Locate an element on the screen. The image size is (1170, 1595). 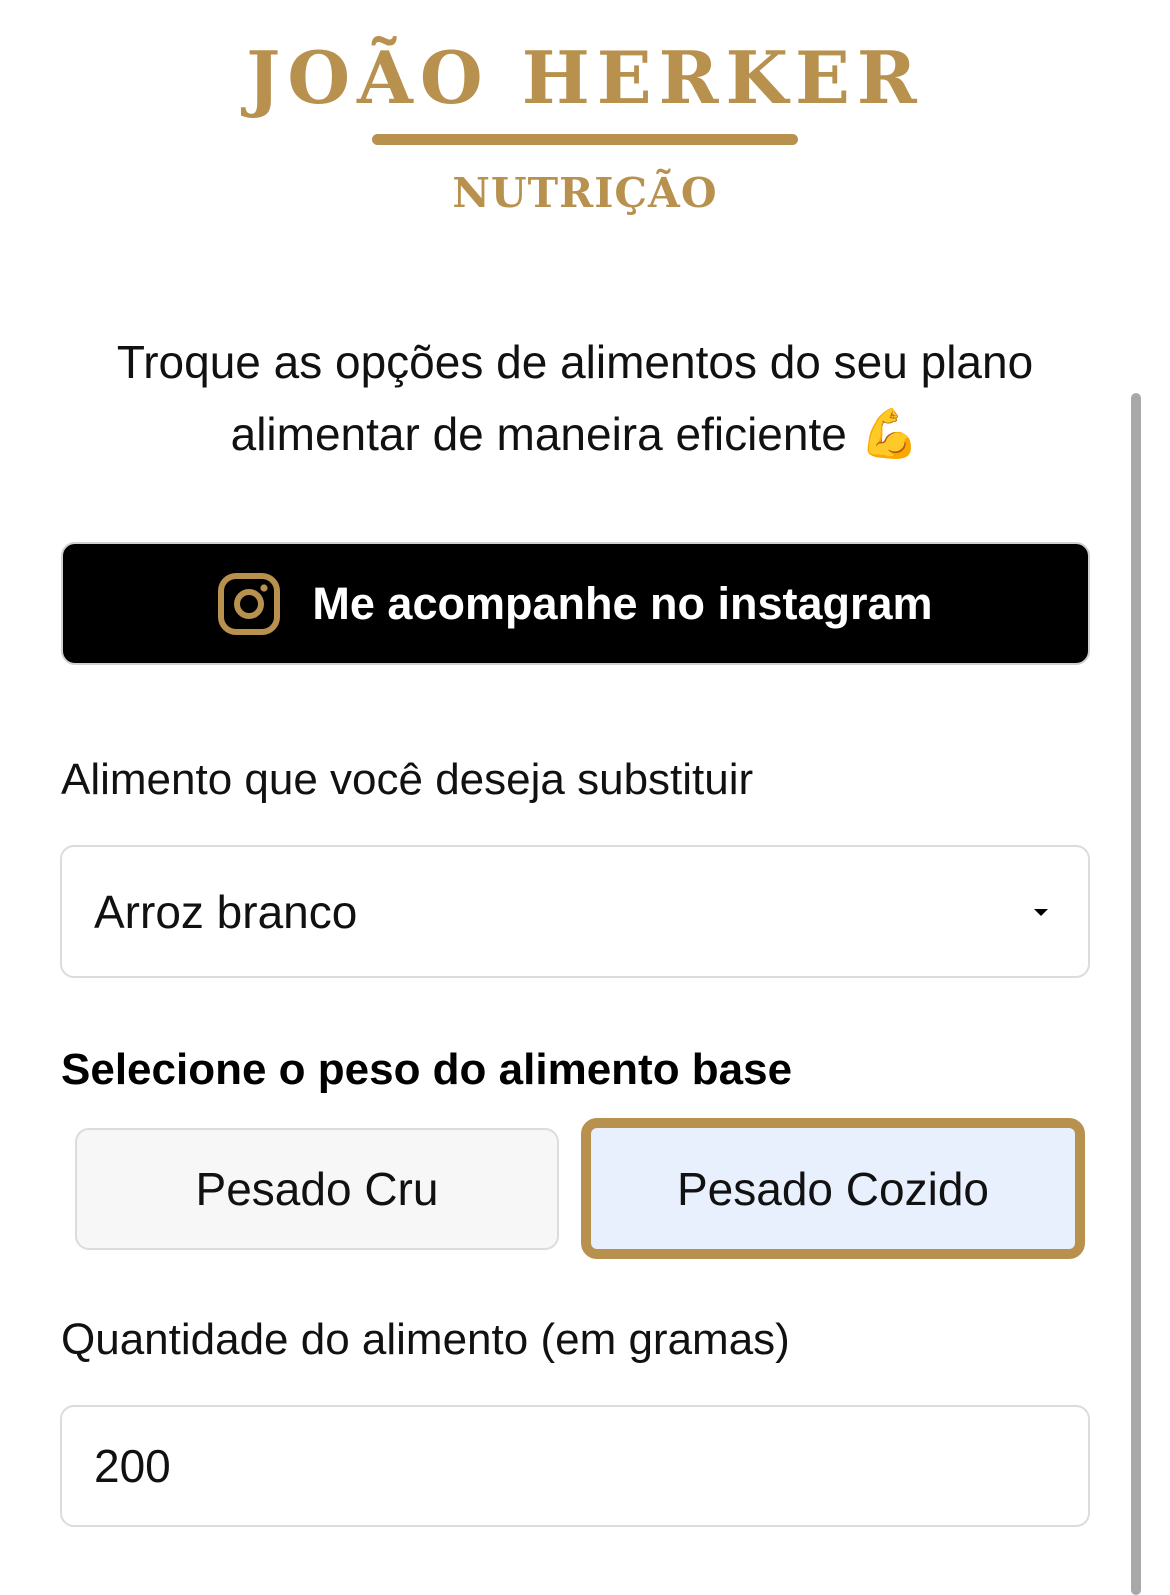
instagram-icon is located at coordinates (249, 603).